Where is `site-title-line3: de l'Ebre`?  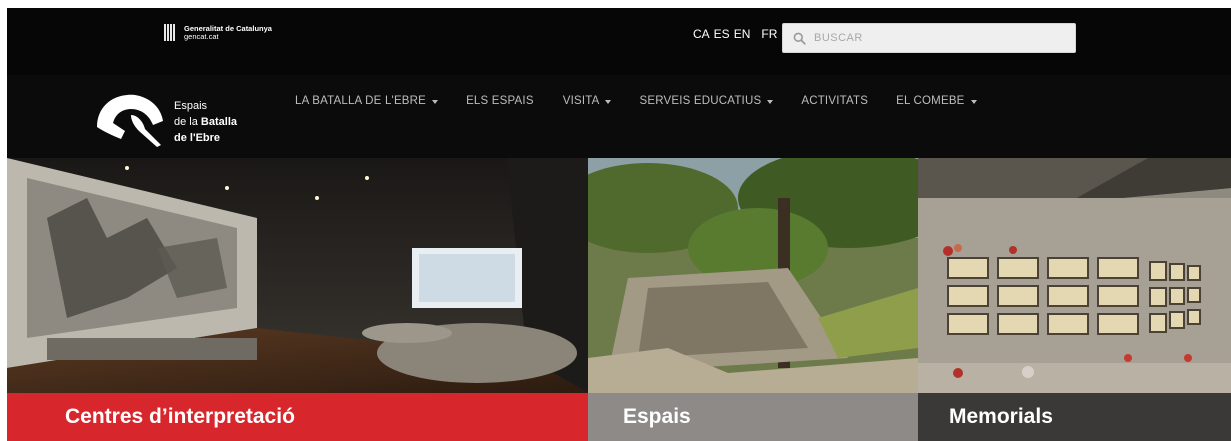 site-title-line3: de l'Ebre is located at coordinates (197, 138).